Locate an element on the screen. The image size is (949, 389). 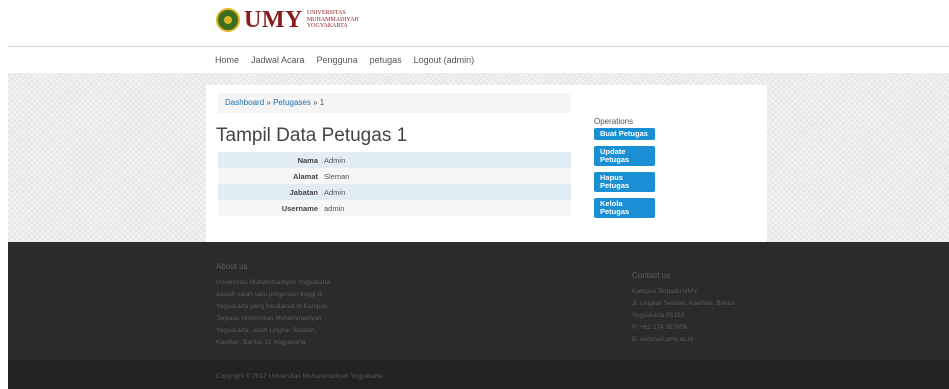
kelola-petugas-button: Kelola Petugas is located at coordinates (624, 208).